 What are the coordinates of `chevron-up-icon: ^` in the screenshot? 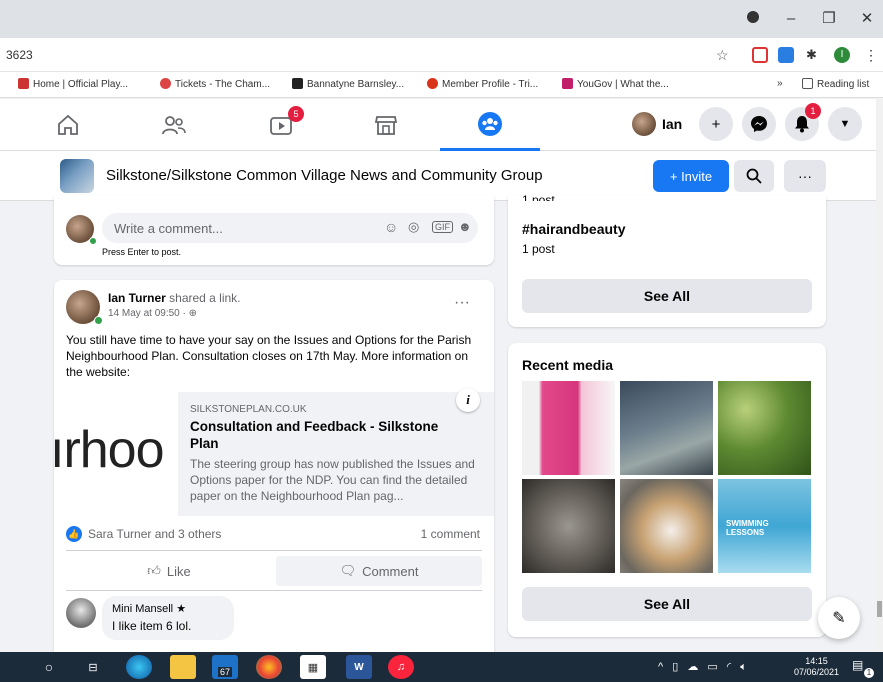 It's located at (661, 667).